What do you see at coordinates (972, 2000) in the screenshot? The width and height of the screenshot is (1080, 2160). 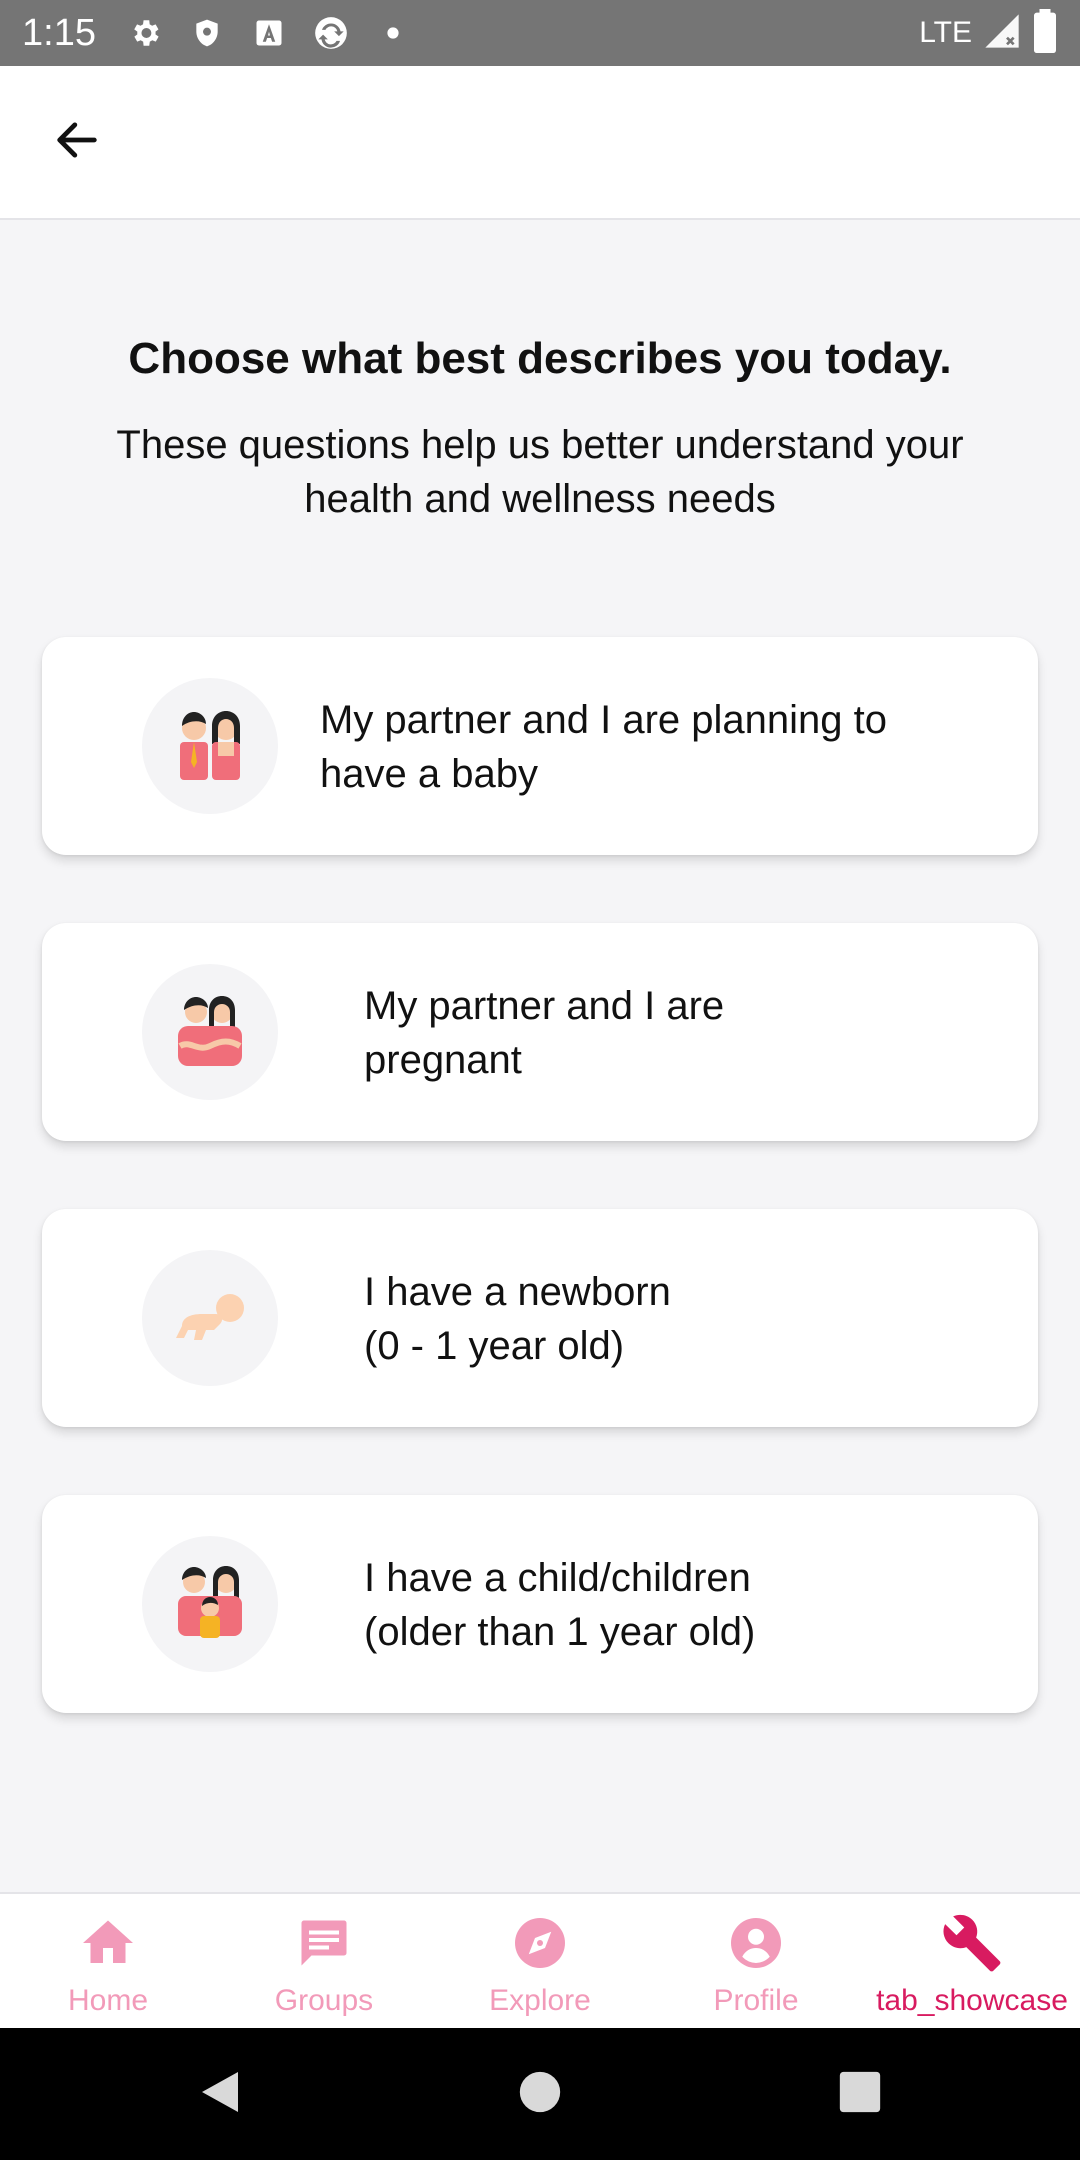 I see `nav-label: tab_showcase` at bounding box center [972, 2000].